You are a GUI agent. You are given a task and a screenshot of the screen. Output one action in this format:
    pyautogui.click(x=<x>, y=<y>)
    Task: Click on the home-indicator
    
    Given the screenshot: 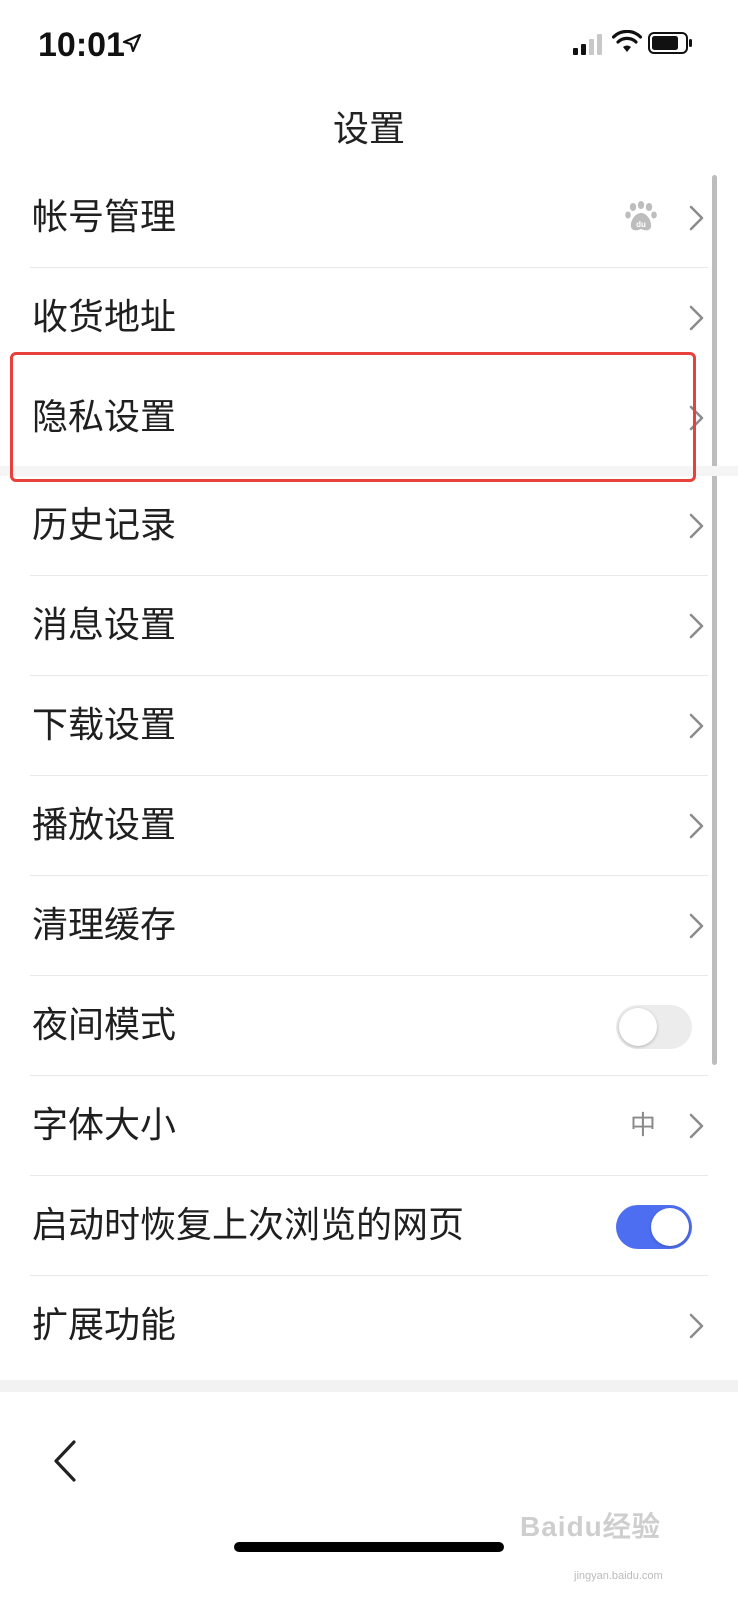 What is the action you would take?
    pyautogui.click(x=369, y=1547)
    